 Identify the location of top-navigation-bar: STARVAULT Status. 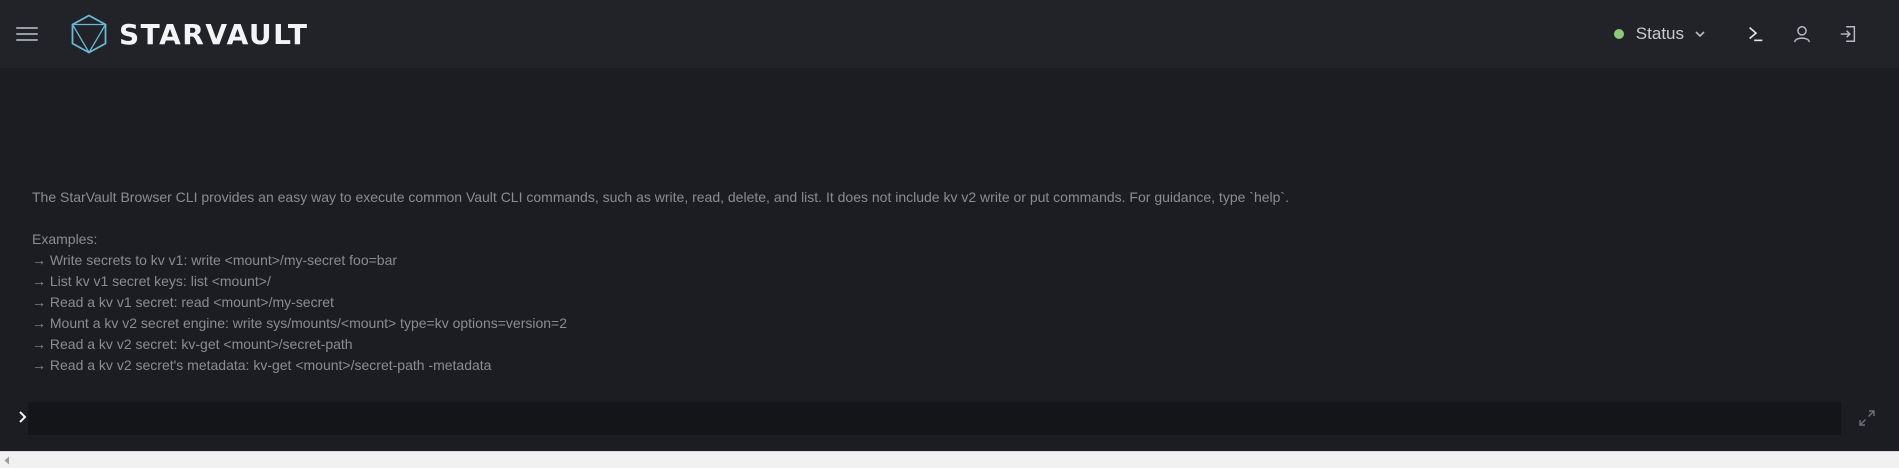
(949, 34).